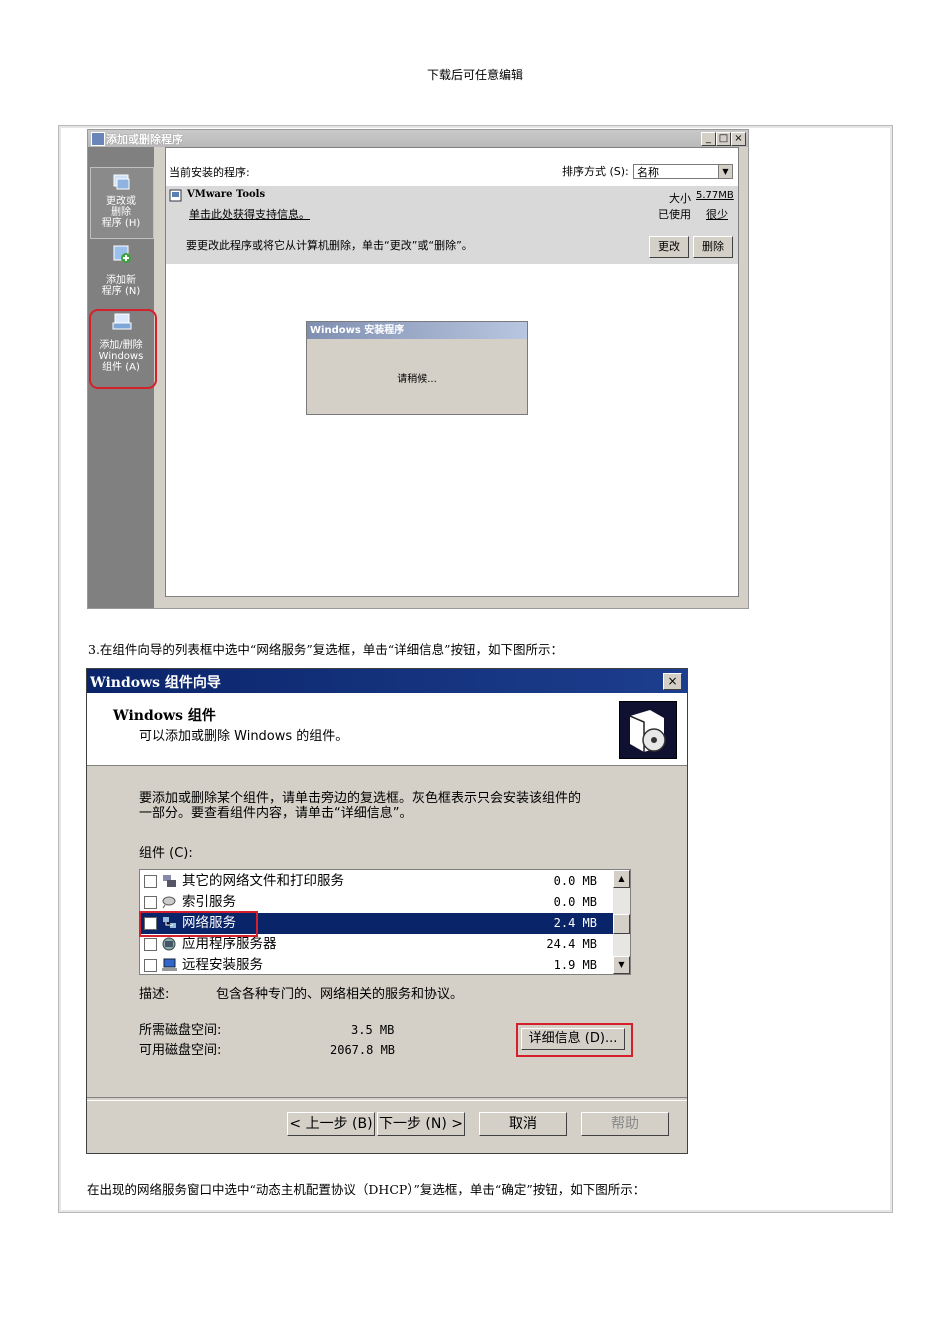 The height and width of the screenshot is (1344, 950). Describe the element at coordinates (155, 683) in the screenshot. I see `window-title: Windows 组件向导` at that location.